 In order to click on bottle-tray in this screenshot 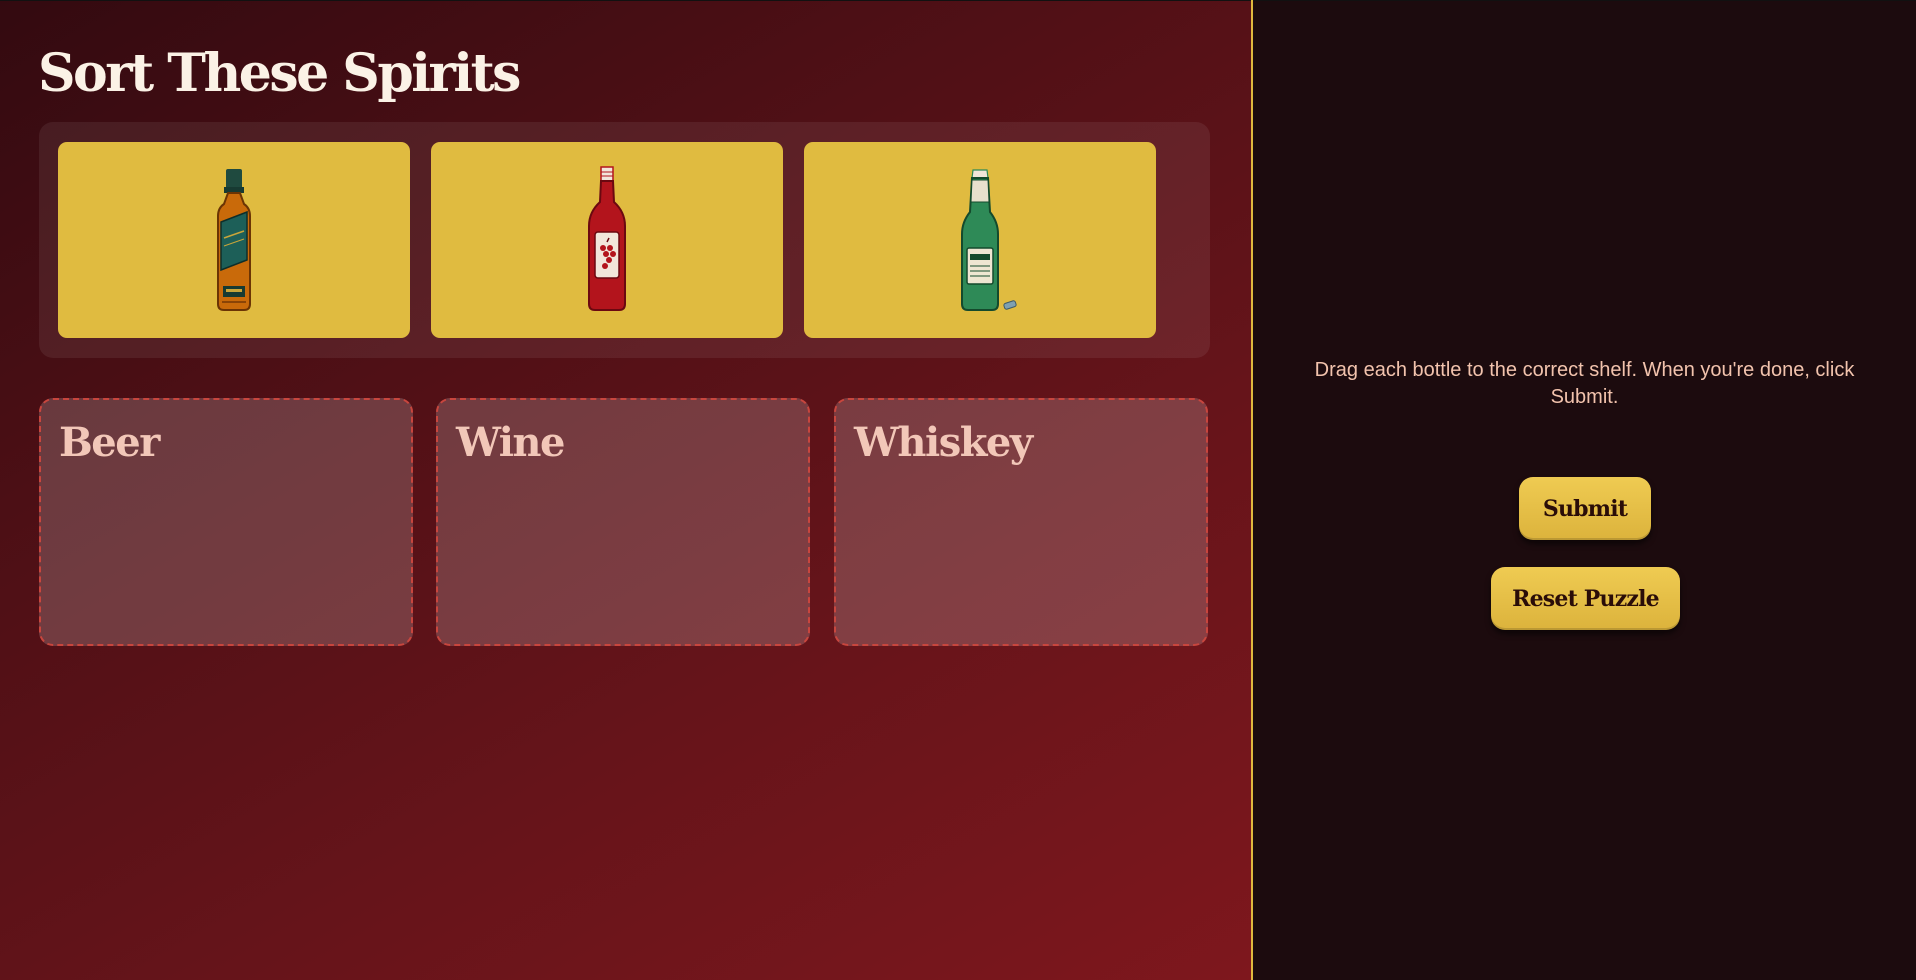, I will do `click(624, 240)`.